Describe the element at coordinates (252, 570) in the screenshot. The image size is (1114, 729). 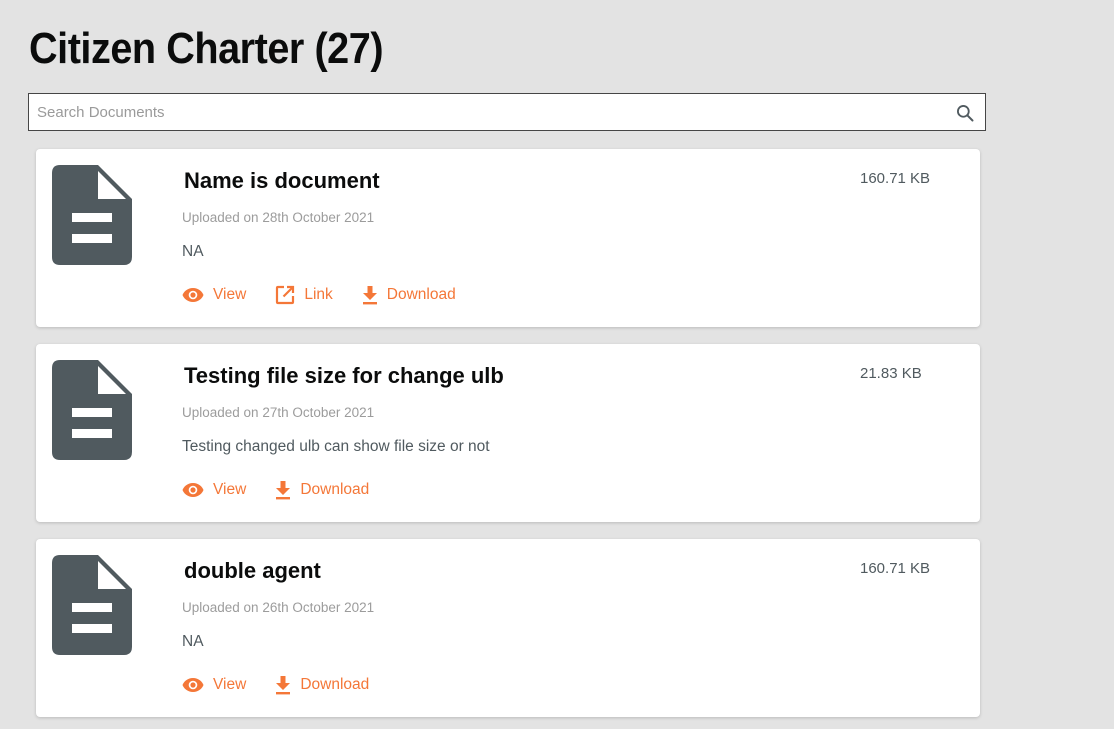
I see `document-title: double agent` at that location.